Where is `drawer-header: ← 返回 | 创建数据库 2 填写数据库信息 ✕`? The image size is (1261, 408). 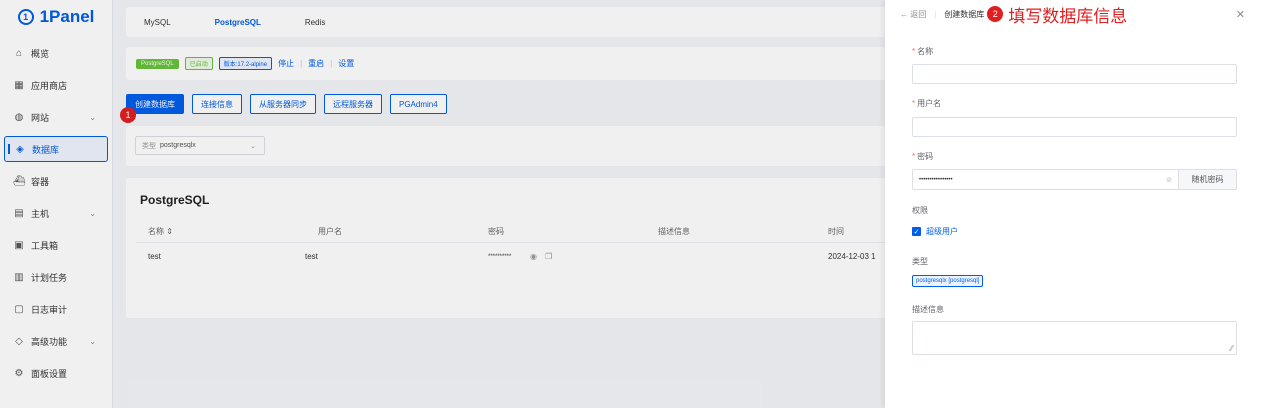 drawer-header: ← 返回 | 创建数据库 2 填写数据库信息 ✕ is located at coordinates (1073, 14).